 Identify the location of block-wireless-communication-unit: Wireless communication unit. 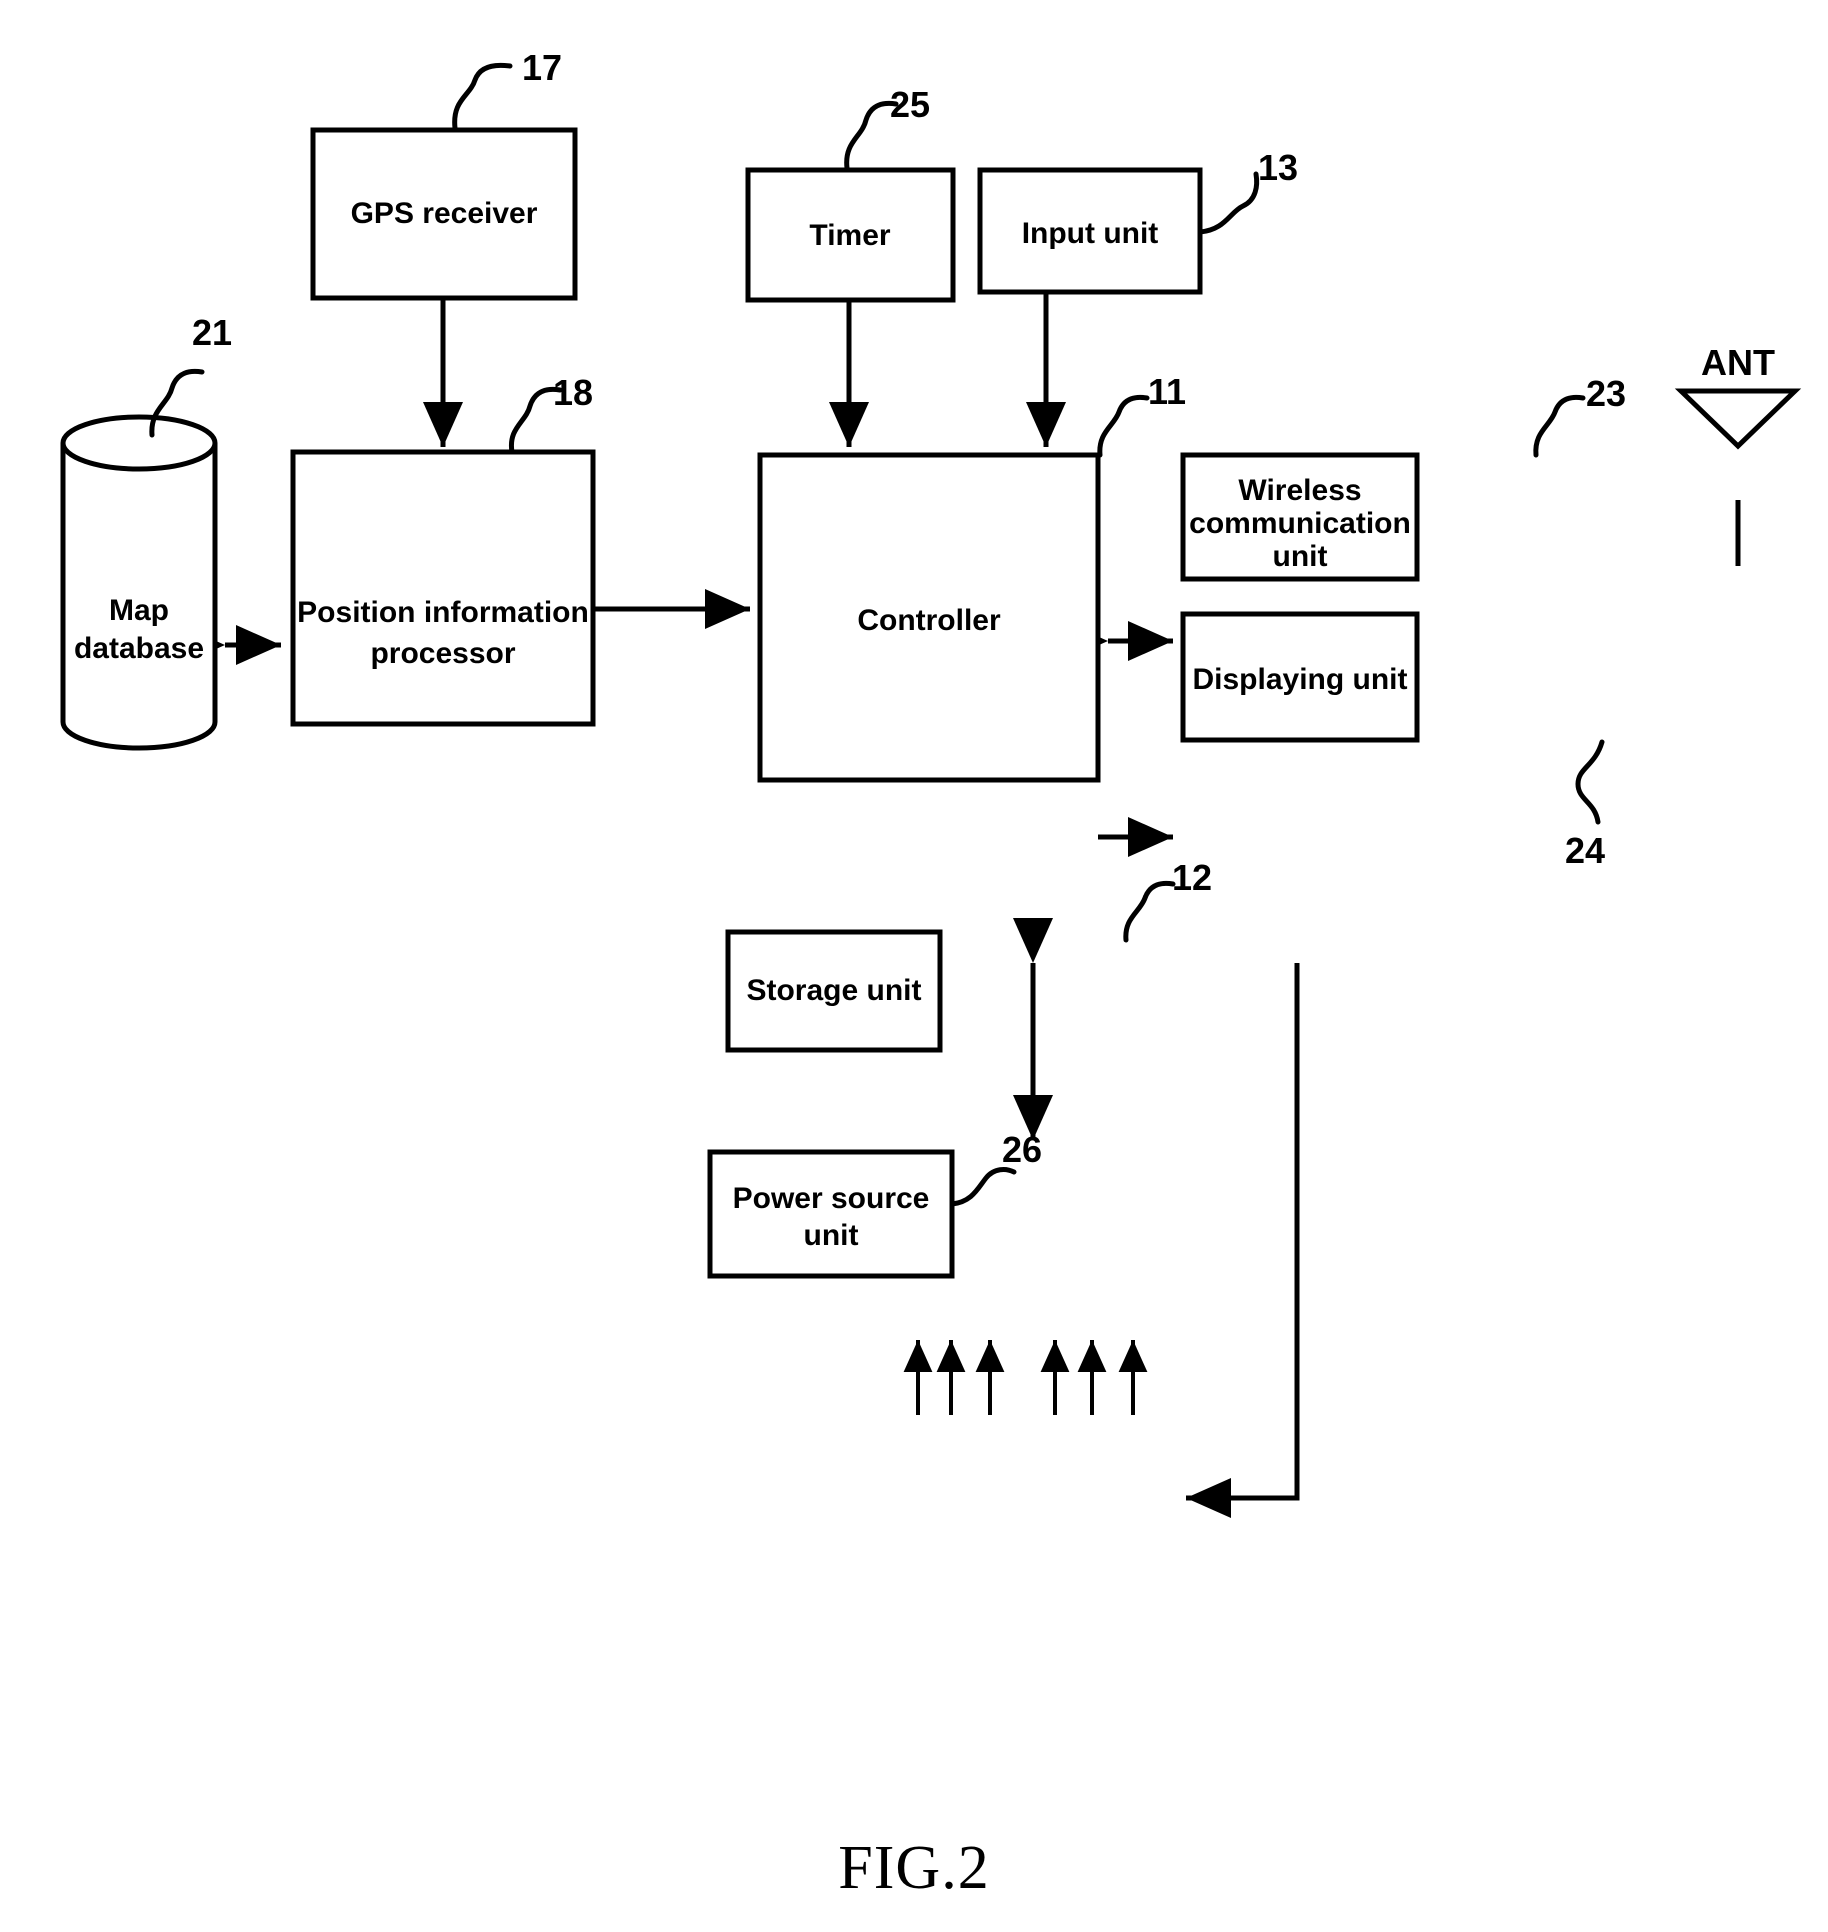
(1300, 517).